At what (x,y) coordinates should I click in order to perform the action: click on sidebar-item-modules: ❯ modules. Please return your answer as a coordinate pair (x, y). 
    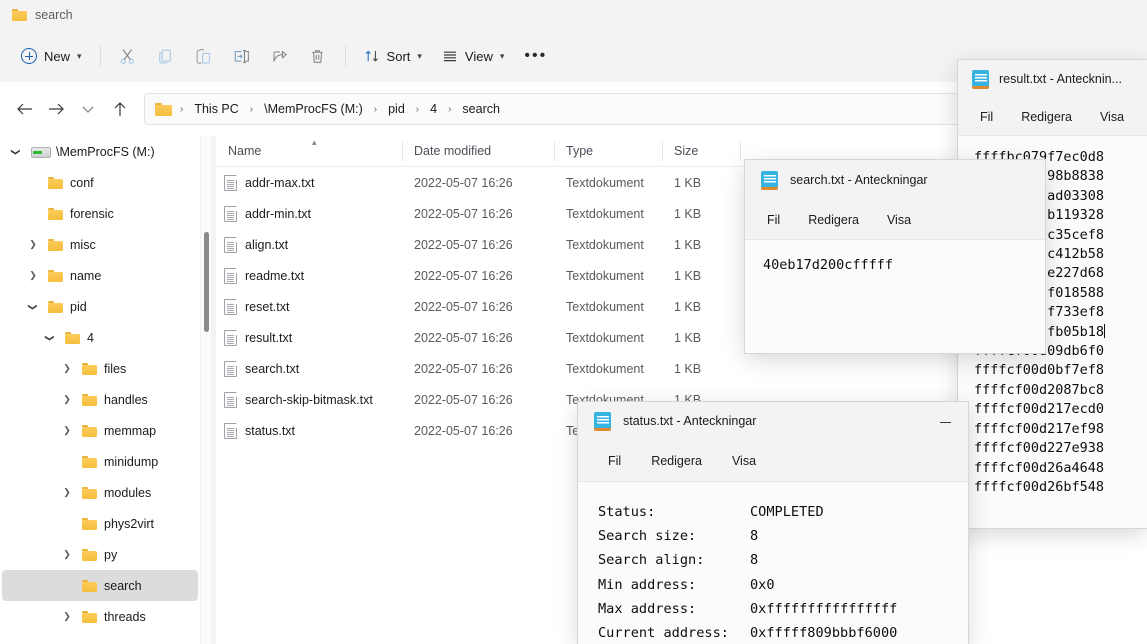
    Looking at the image, I should click on (100, 492).